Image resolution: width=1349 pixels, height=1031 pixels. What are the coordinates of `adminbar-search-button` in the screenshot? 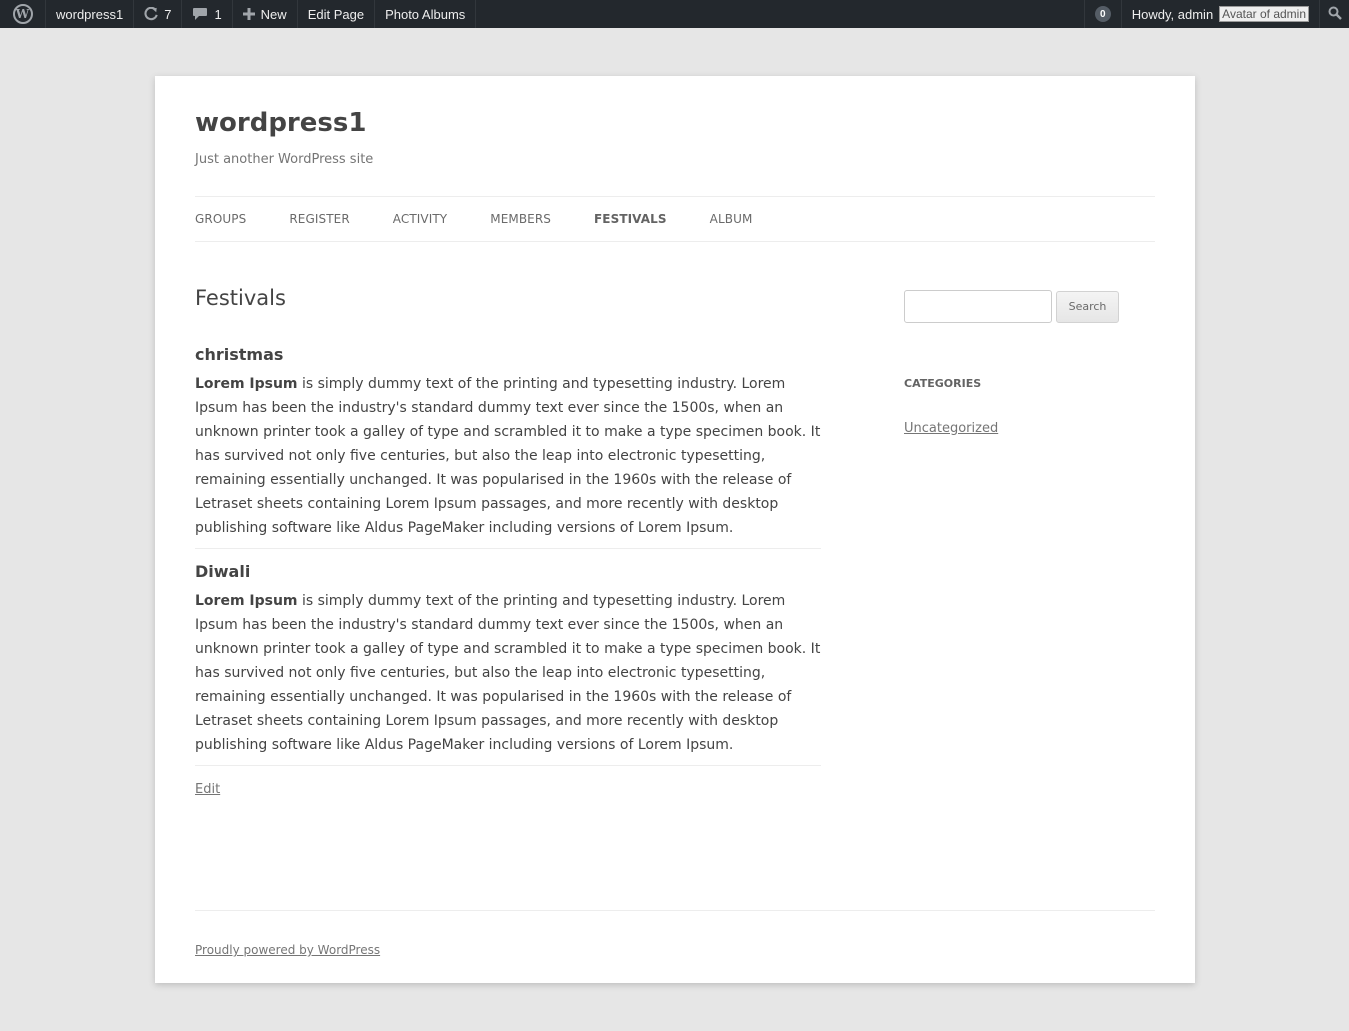 It's located at (1334, 14).